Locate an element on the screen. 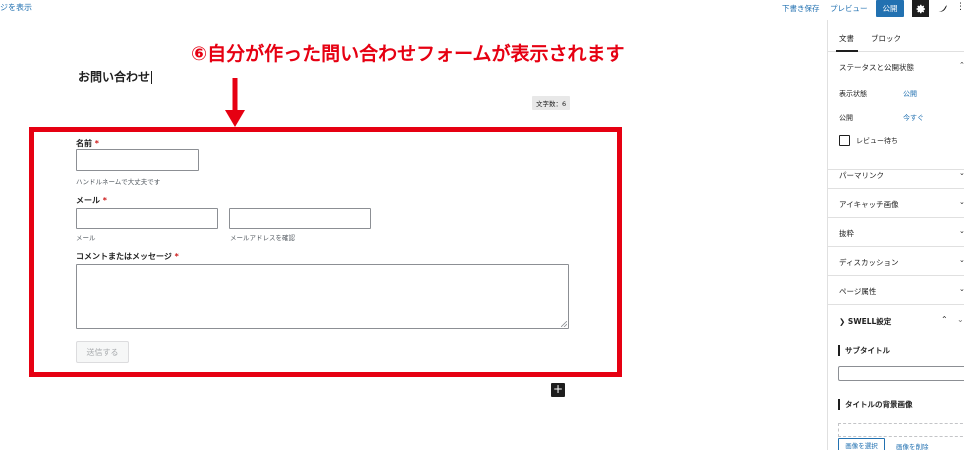 The height and width of the screenshot is (450, 964). permalink-panel: パーマリンク ⌄ is located at coordinates (896, 174).